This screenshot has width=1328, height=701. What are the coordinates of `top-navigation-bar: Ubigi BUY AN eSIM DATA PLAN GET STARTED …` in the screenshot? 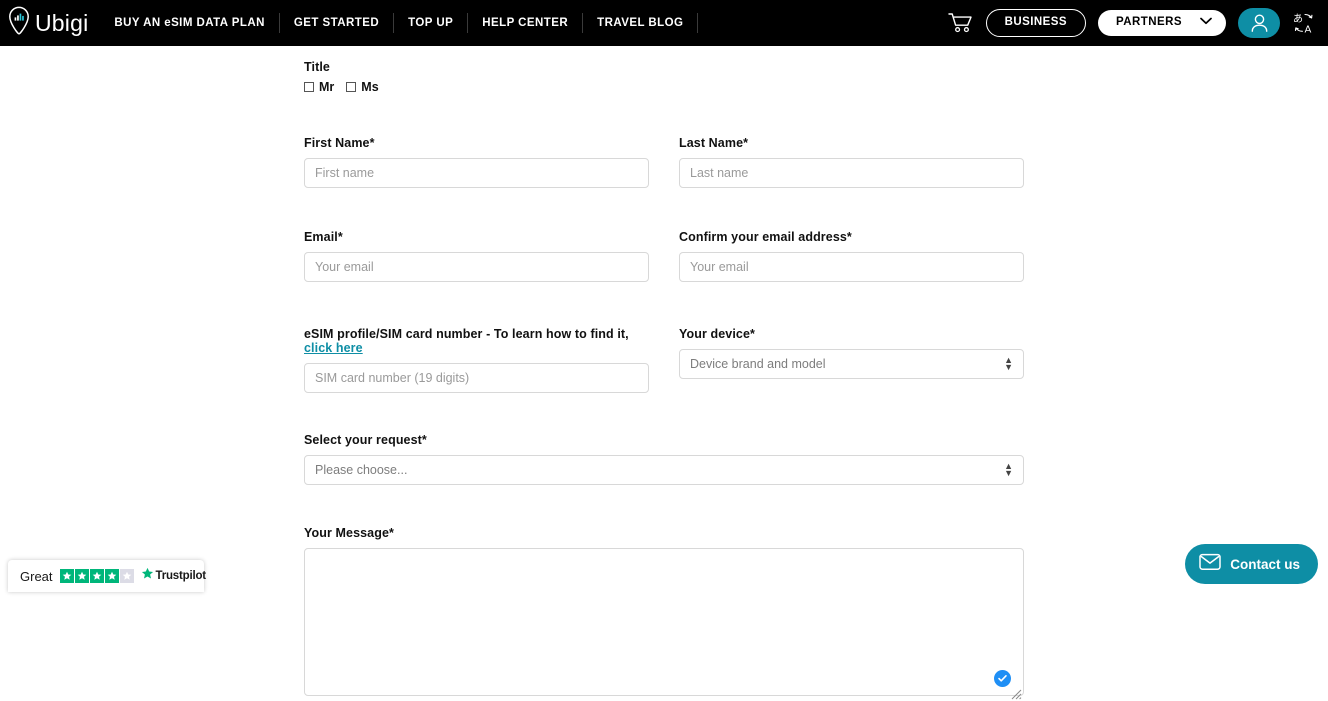 It's located at (664, 23).